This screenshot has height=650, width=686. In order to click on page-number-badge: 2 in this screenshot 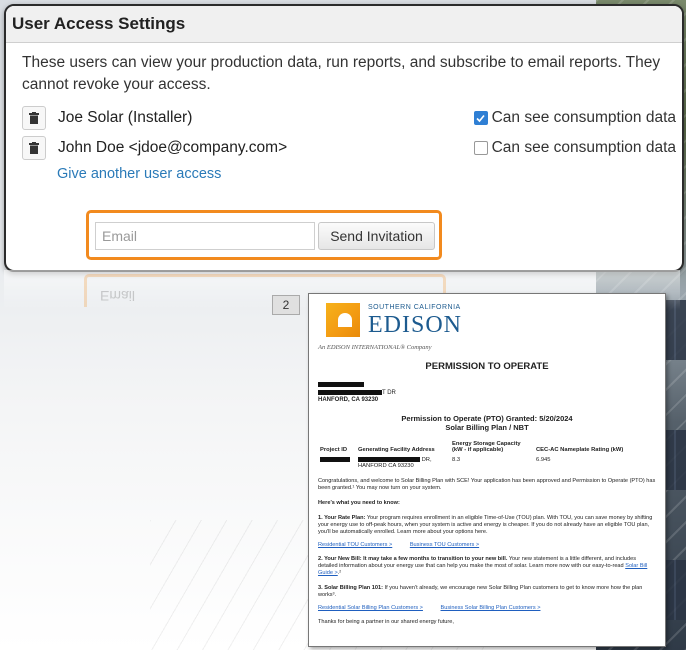, I will do `click(286, 305)`.